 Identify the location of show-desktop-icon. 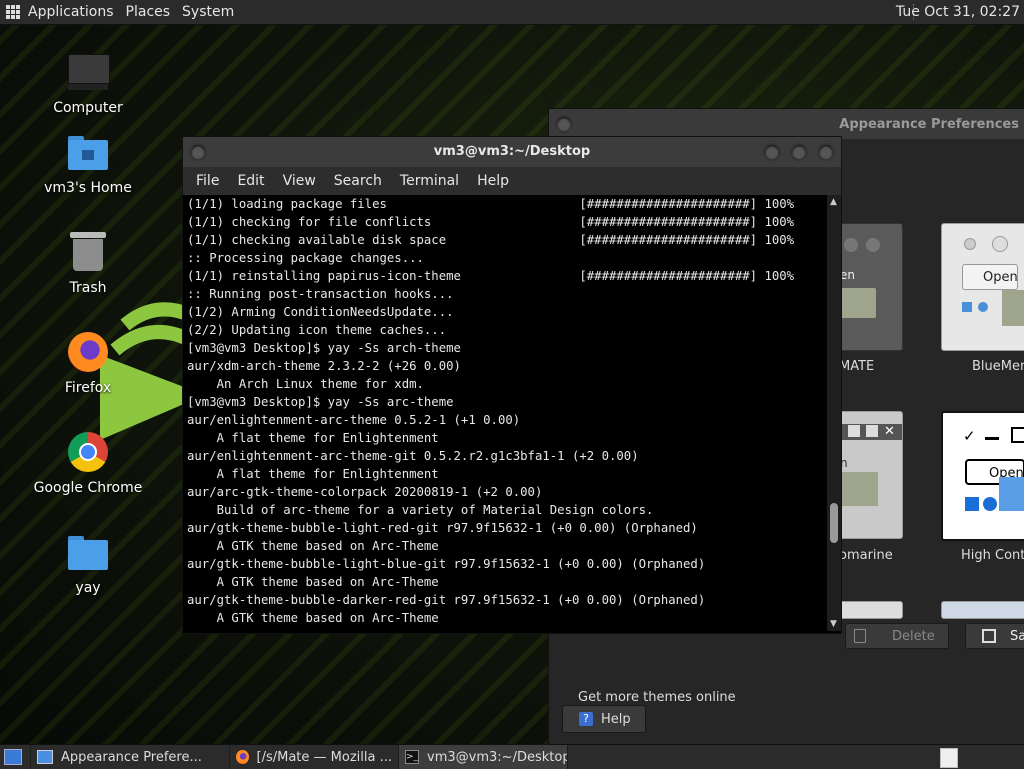
(13, 757).